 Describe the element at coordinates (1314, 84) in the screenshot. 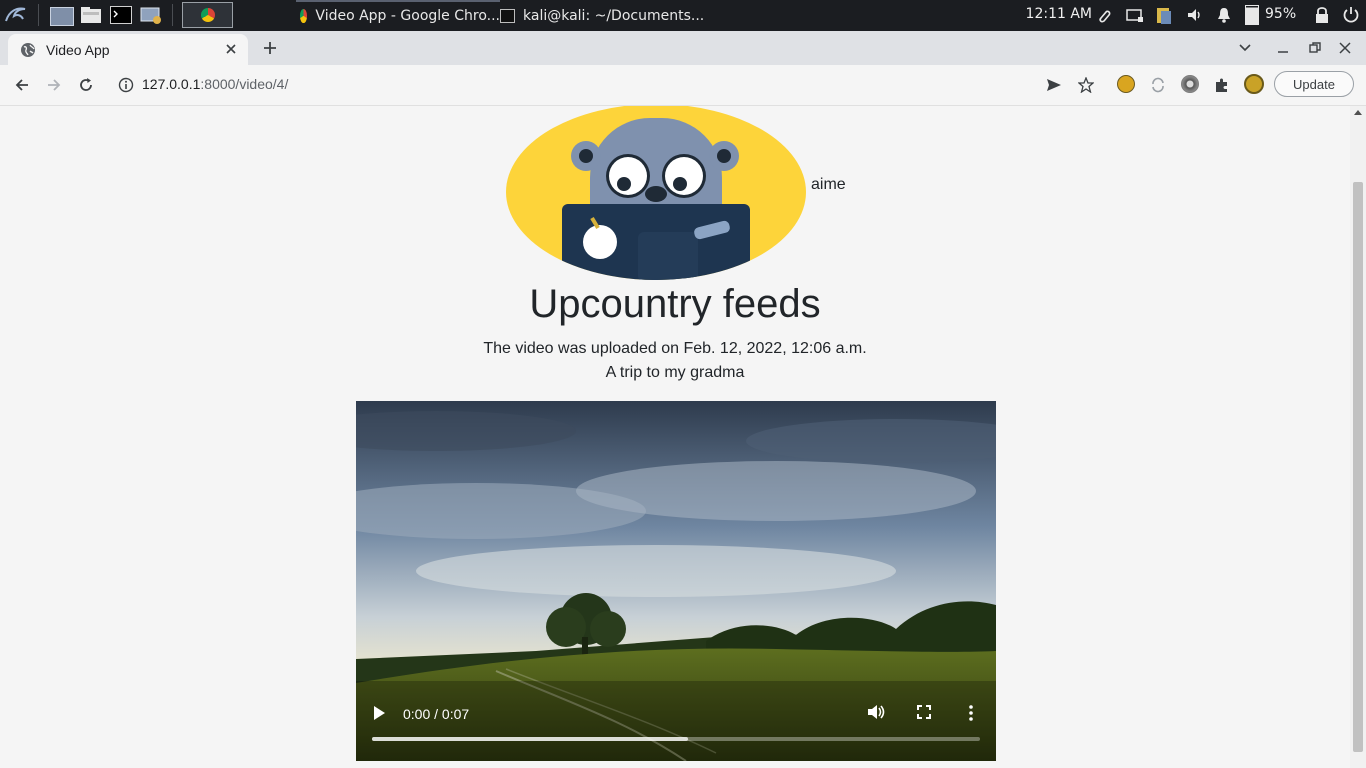

I see `update-button: Update` at that location.